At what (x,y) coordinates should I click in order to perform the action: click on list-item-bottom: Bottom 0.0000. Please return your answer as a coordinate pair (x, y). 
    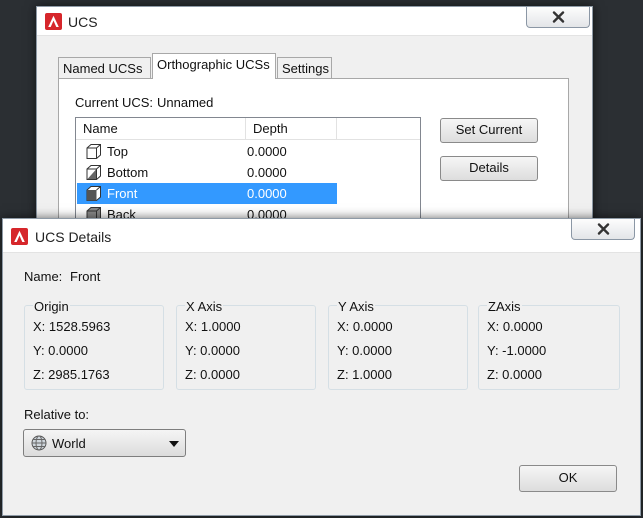
    Looking at the image, I should click on (207, 172).